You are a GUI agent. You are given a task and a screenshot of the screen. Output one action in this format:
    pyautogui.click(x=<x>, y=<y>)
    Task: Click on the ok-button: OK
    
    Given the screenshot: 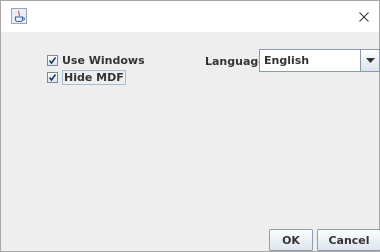 What is the action you would take?
    pyautogui.click(x=291, y=240)
    